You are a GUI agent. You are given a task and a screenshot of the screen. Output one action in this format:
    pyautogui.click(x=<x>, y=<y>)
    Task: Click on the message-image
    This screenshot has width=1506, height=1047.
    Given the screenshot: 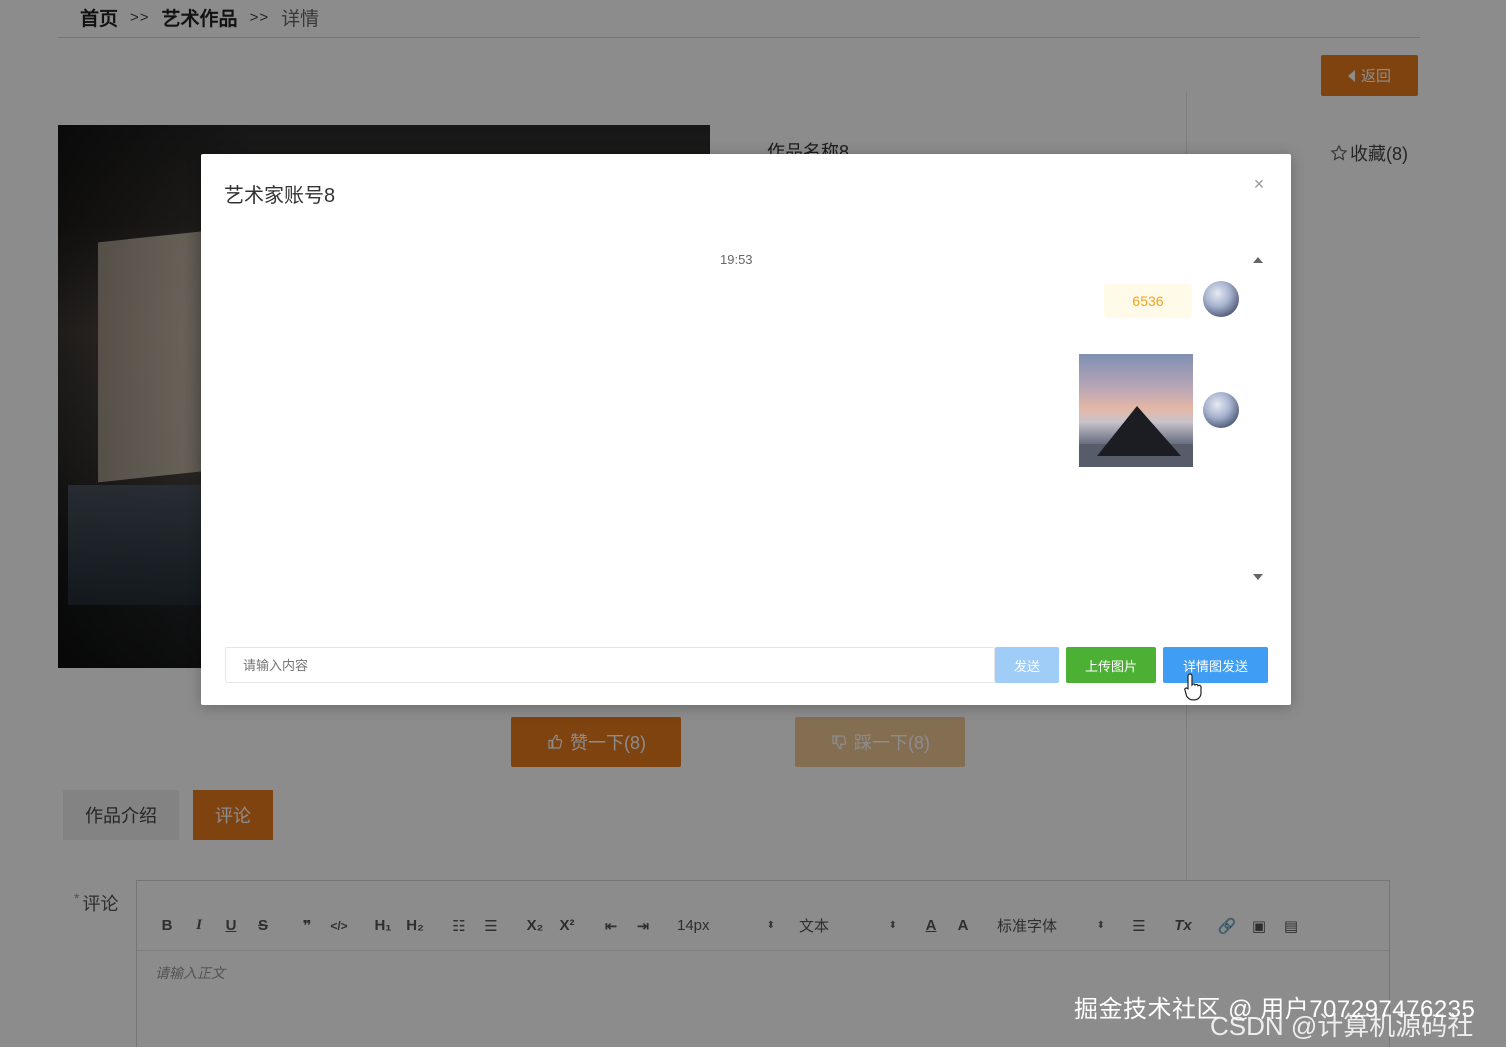 What is the action you would take?
    pyautogui.click(x=1136, y=410)
    